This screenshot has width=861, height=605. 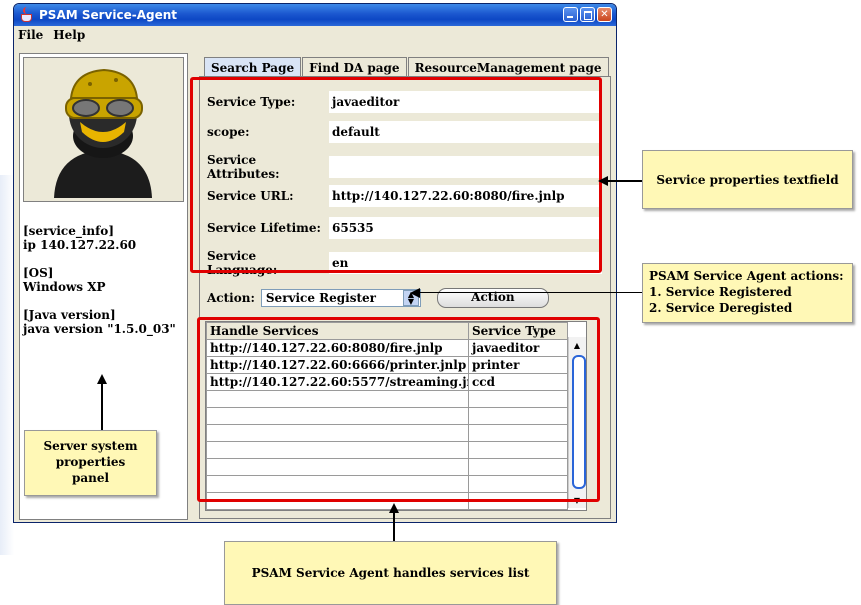 I want to click on callout-system-line: panel, so click(x=90, y=478).